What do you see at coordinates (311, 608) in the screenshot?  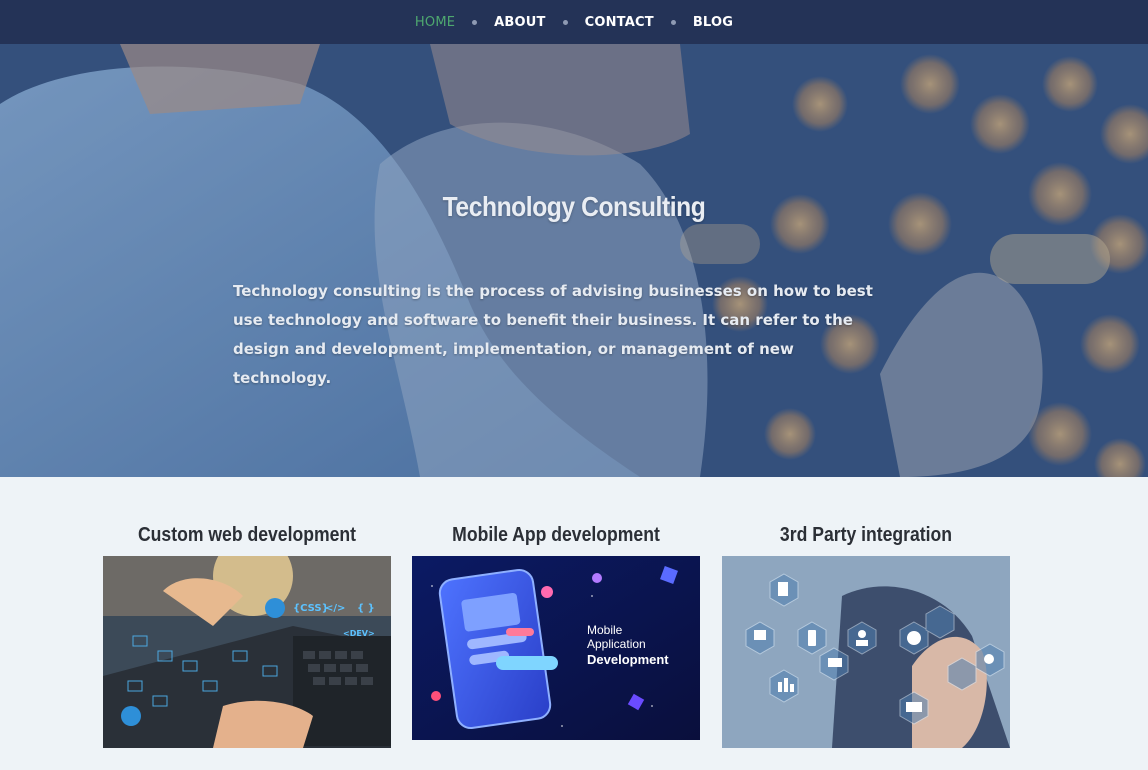 I see `css-label: {CSS}` at bounding box center [311, 608].